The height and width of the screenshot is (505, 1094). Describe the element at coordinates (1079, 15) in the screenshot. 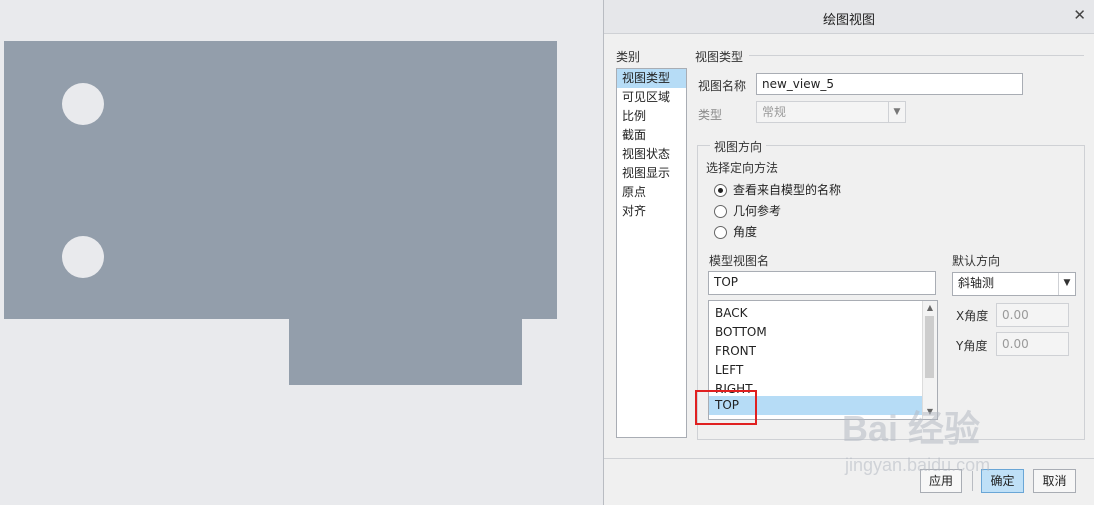

I see `close-icon: ✕` at that location.